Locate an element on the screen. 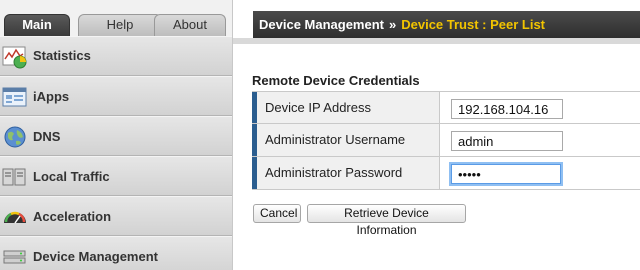 This screenshot has width=640, height=270. nav-item-acceleration: Acceleration is located at coordinates (116, 216).